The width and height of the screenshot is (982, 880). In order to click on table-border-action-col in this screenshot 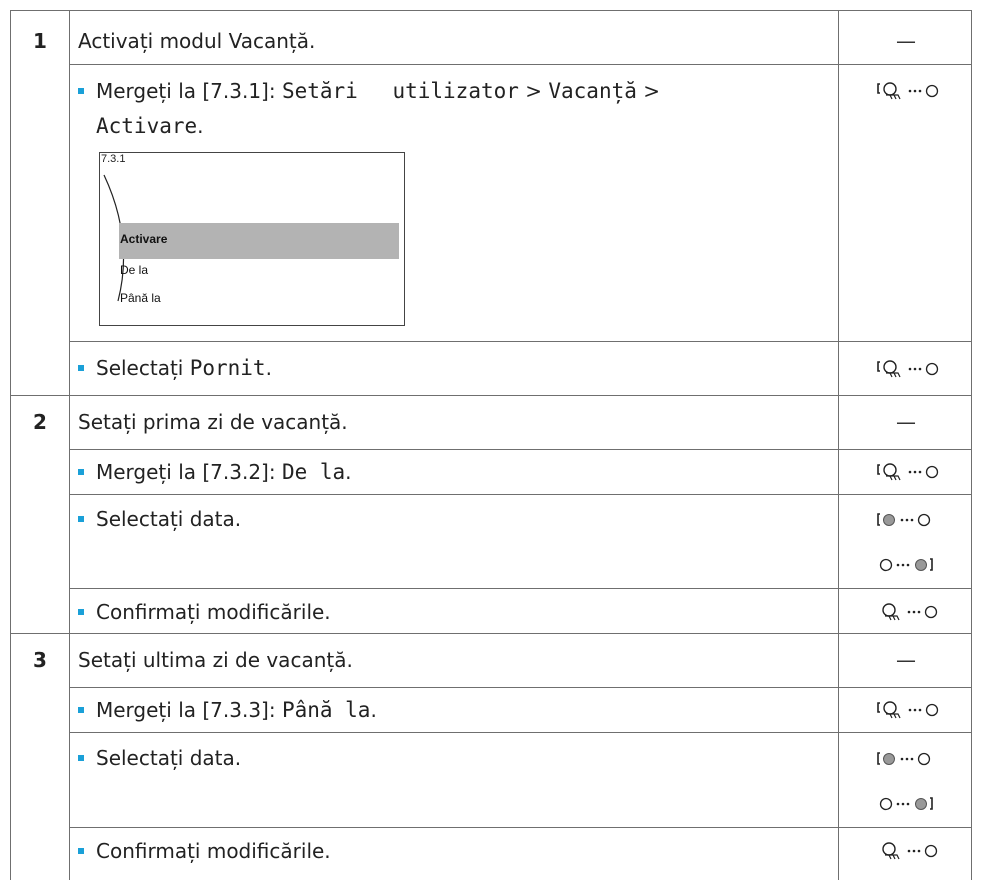, I will do `click(838, 445)`.